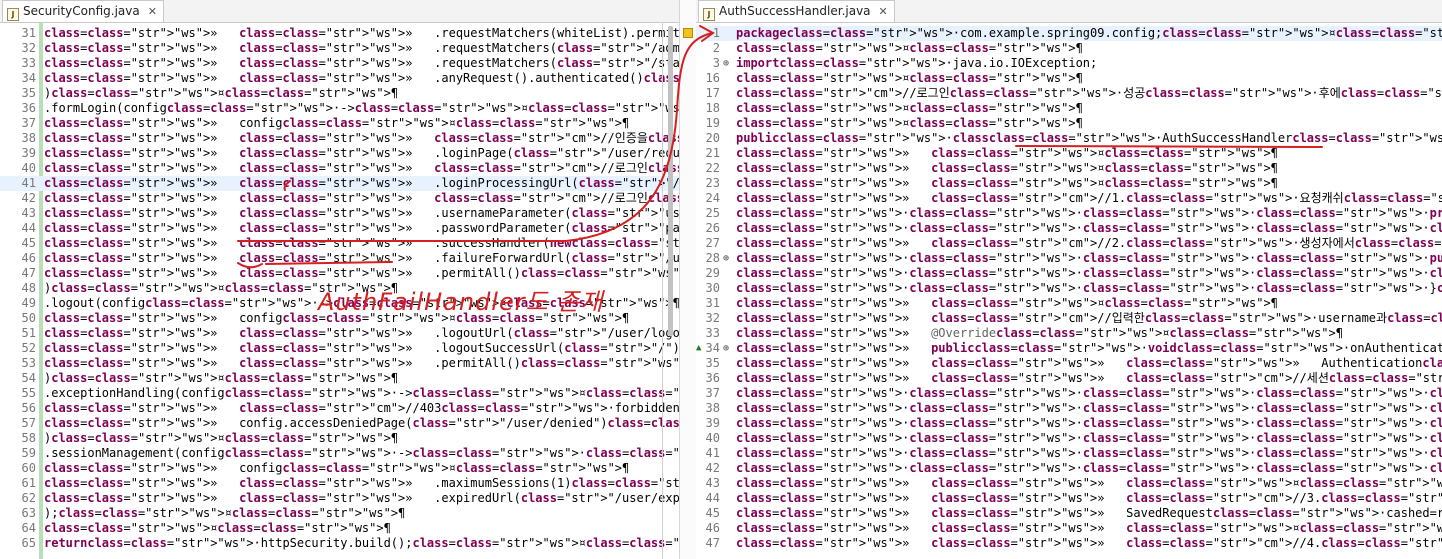 This screenshot has height=559, width=1442. What do you see at coordinates (13, 14) in the screenshot?
I see `java-file-icon: J` at bounding box center [13, 14].